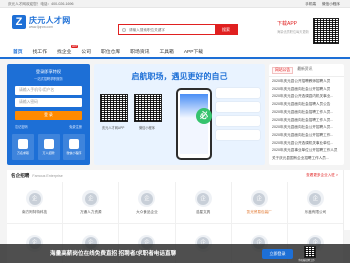 The image size is (350, 263). I want to click on news-item: 2020年庆元县面向社会招聘人员公告, so click(306, 105).